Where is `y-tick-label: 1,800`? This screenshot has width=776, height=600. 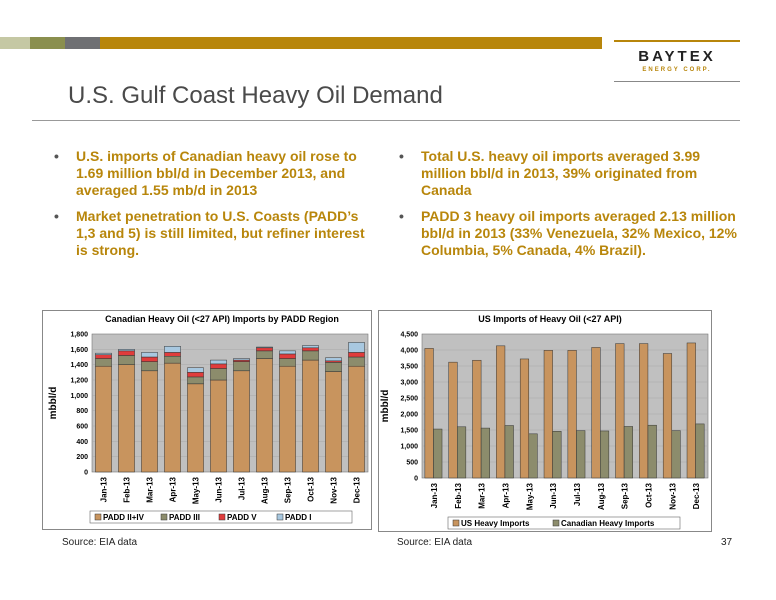
y-tick-label: 1,800 is located at coordinates (79, 335).